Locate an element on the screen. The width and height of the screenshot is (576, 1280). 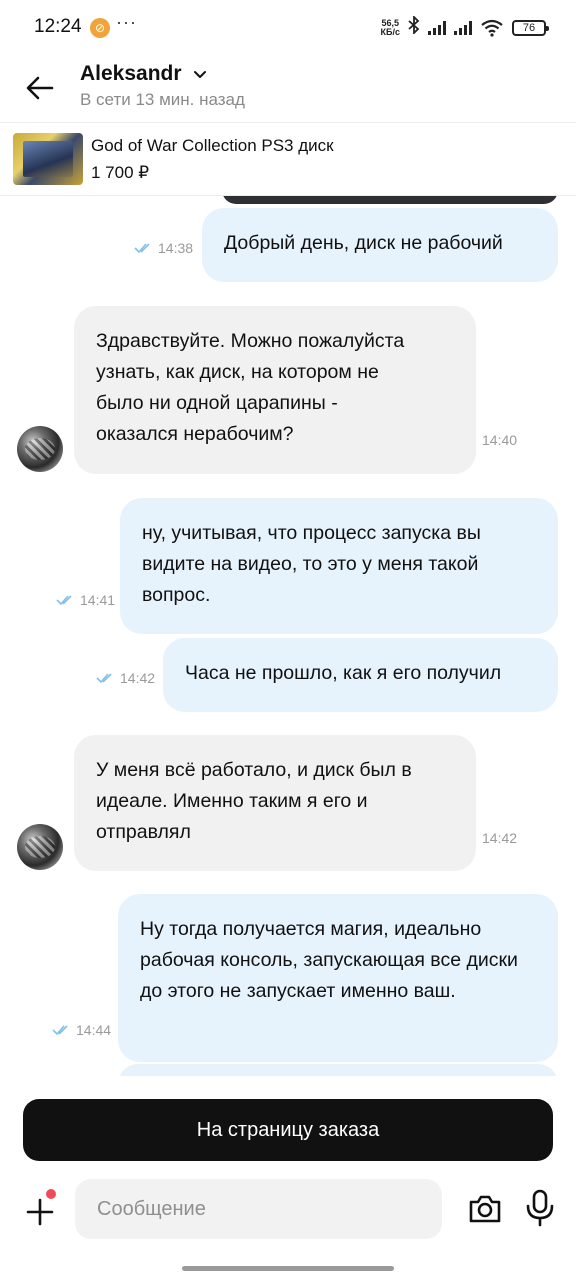
notification-dot is located at coordinates (51, 1194).